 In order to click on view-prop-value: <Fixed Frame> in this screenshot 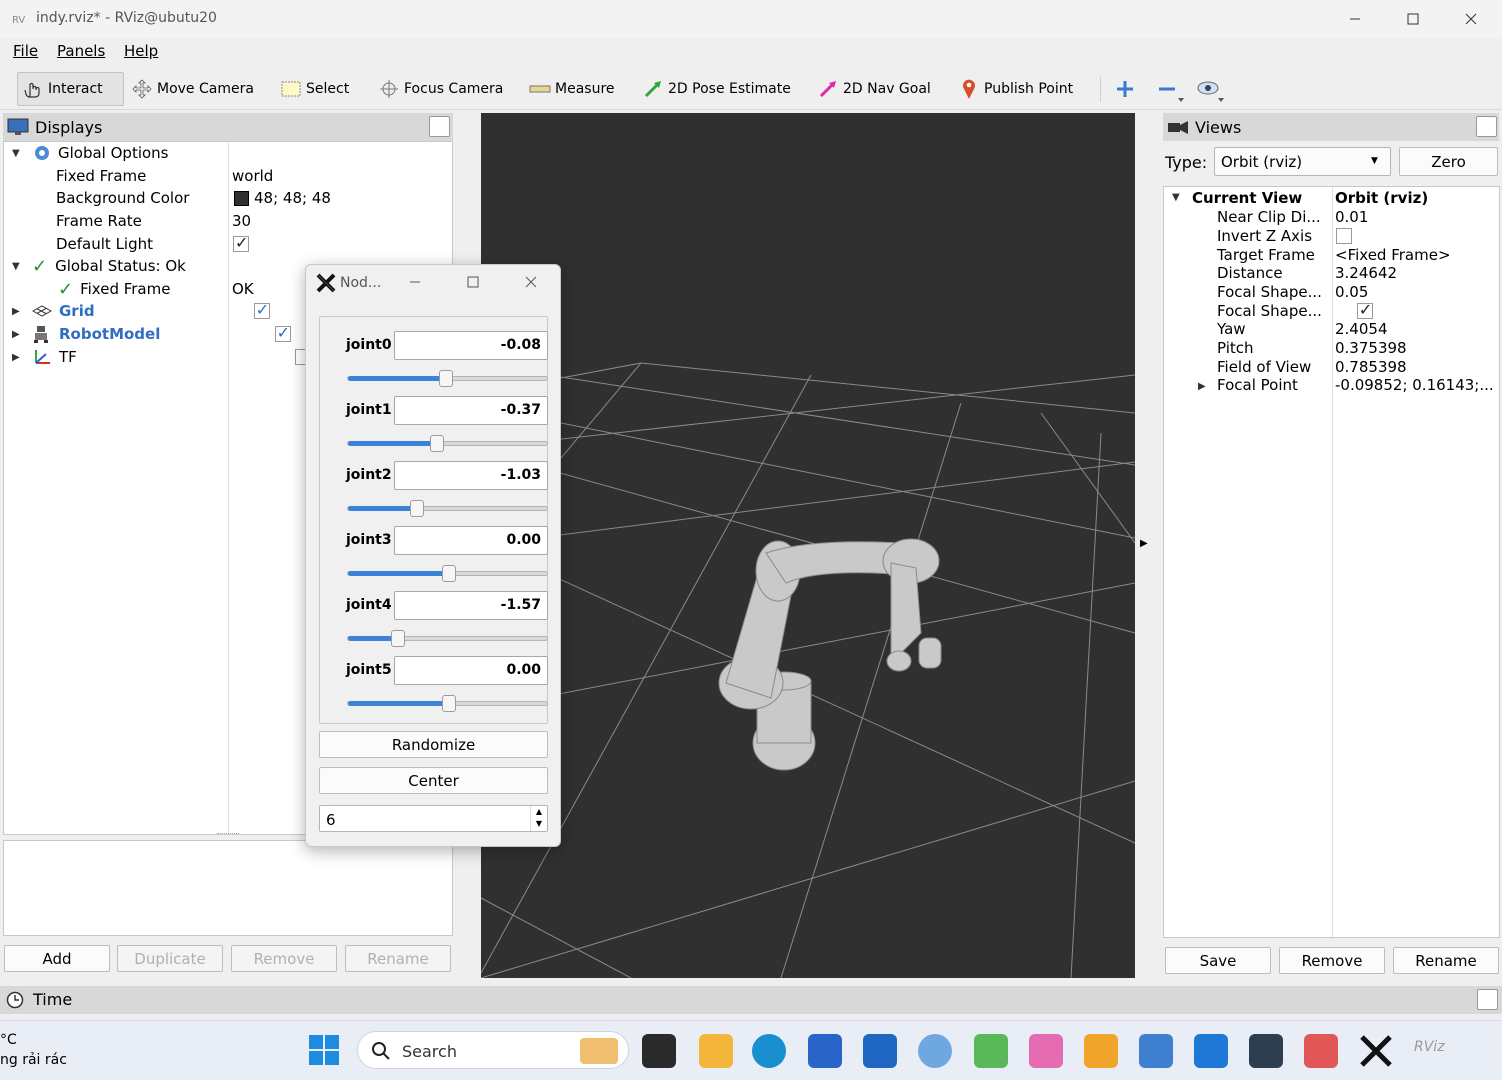, I will do `click(1393, 255)`.